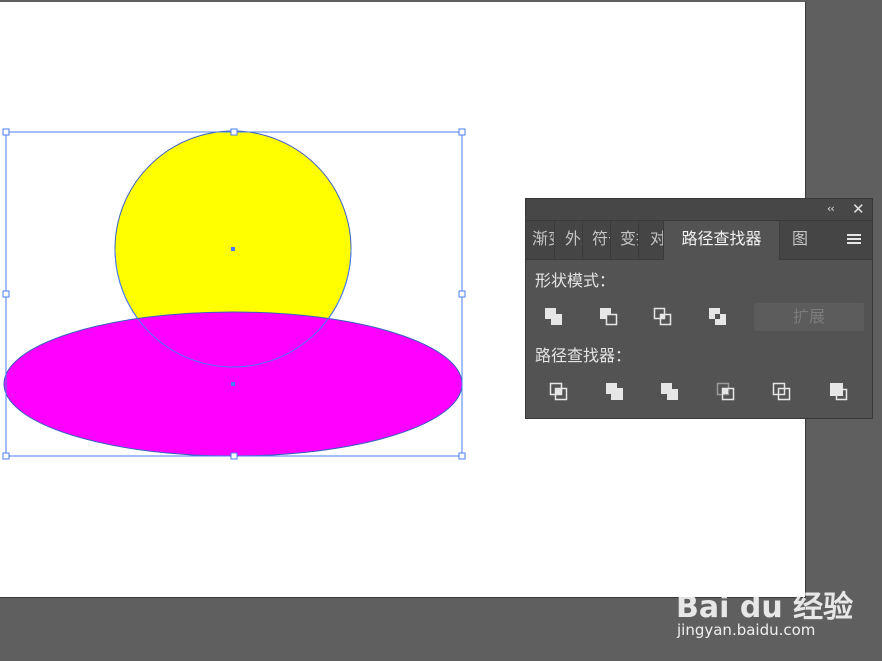  Describe the element at coordinates (718, 317) in the screenshot. I see `exclude-icon` at that location.